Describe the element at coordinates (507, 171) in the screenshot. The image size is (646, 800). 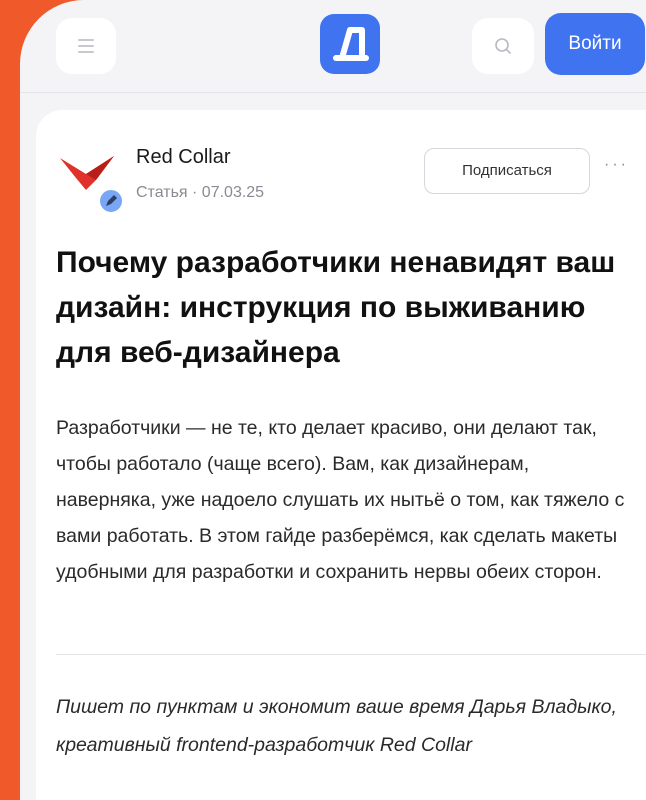
I see `subscribe-button: Подписаться` at that location.